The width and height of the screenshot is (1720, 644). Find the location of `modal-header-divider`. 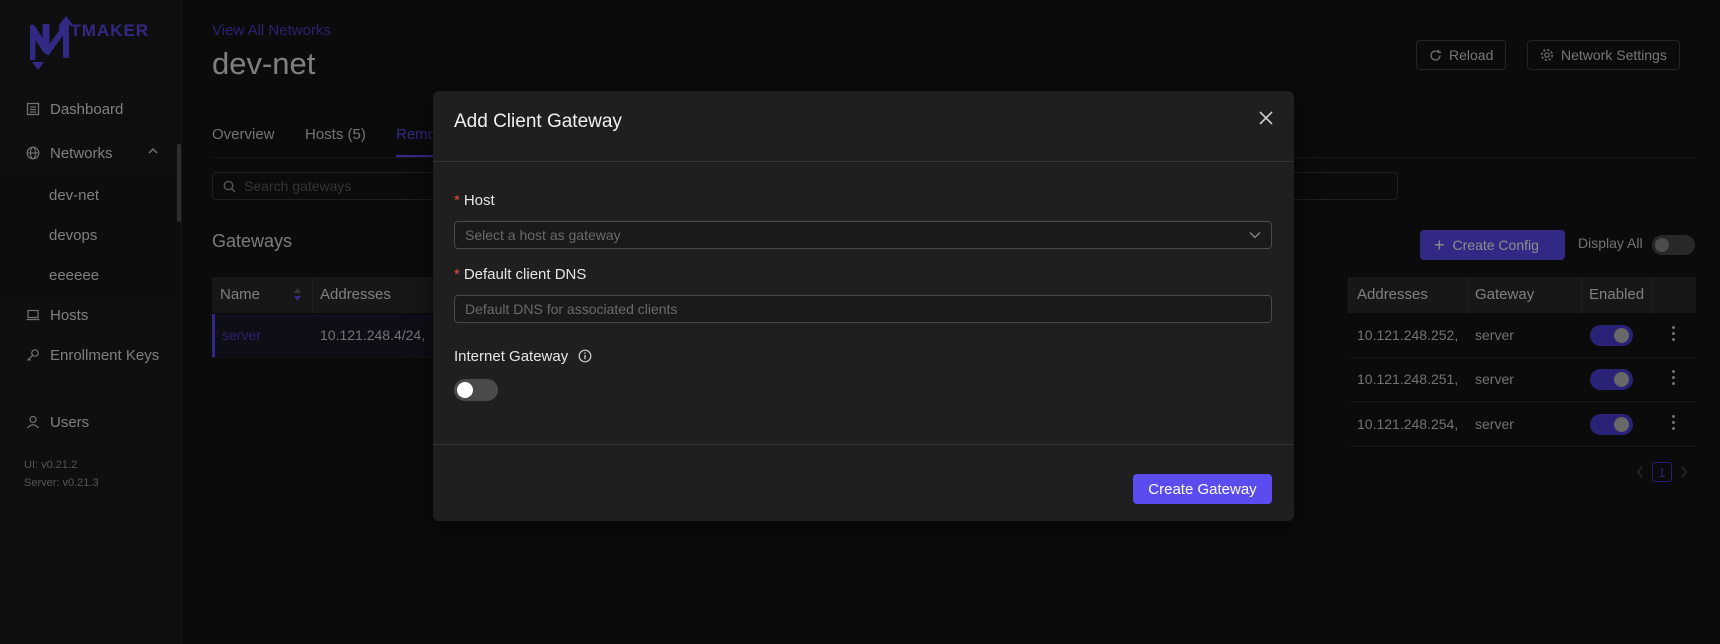

modal-header-divider is located at coordinates (863, 161).